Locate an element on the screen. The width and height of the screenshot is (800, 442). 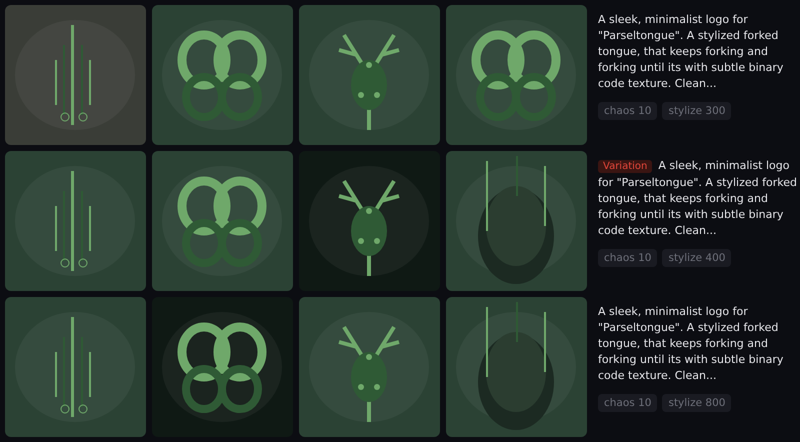
parameter-chip: stylize 400 is located at coordinates (697, 258).